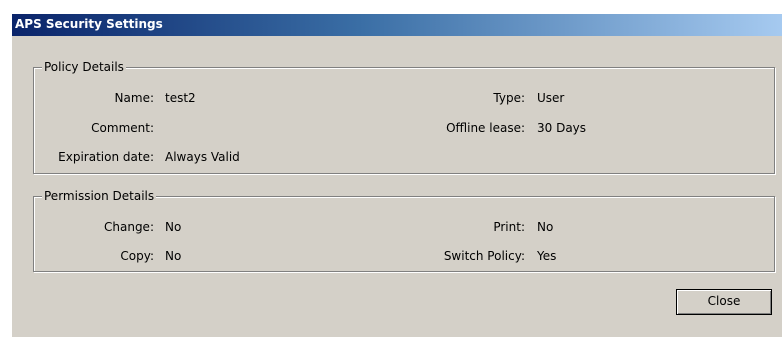  I want to click on switch-policy-row: Switch Policy:, so click(279, 256).